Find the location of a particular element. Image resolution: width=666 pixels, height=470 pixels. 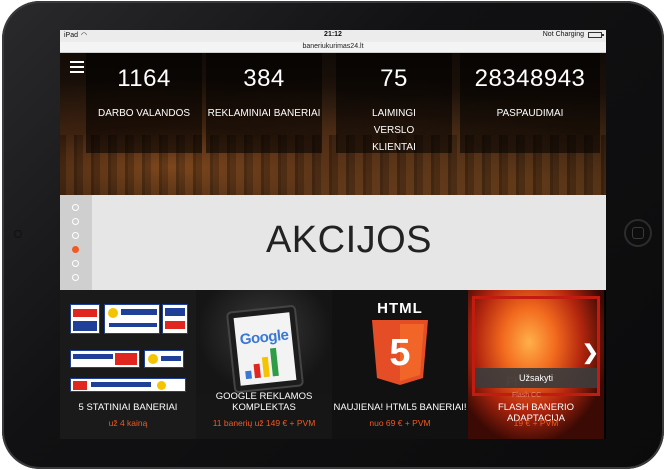

tablet-icon: Google is located at coordinates (265, 349).